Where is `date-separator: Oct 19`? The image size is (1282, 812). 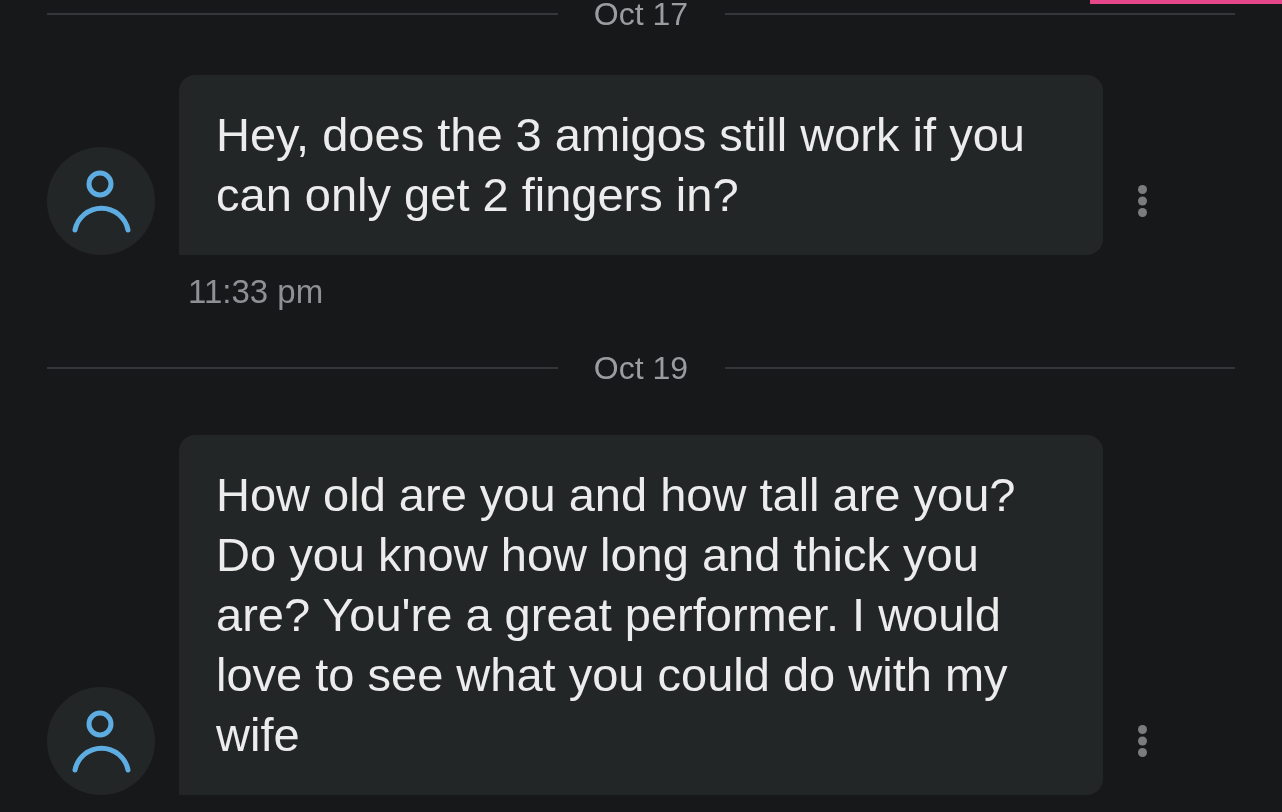
date-separator: Oct 19 is located at coordinates (641, 368).